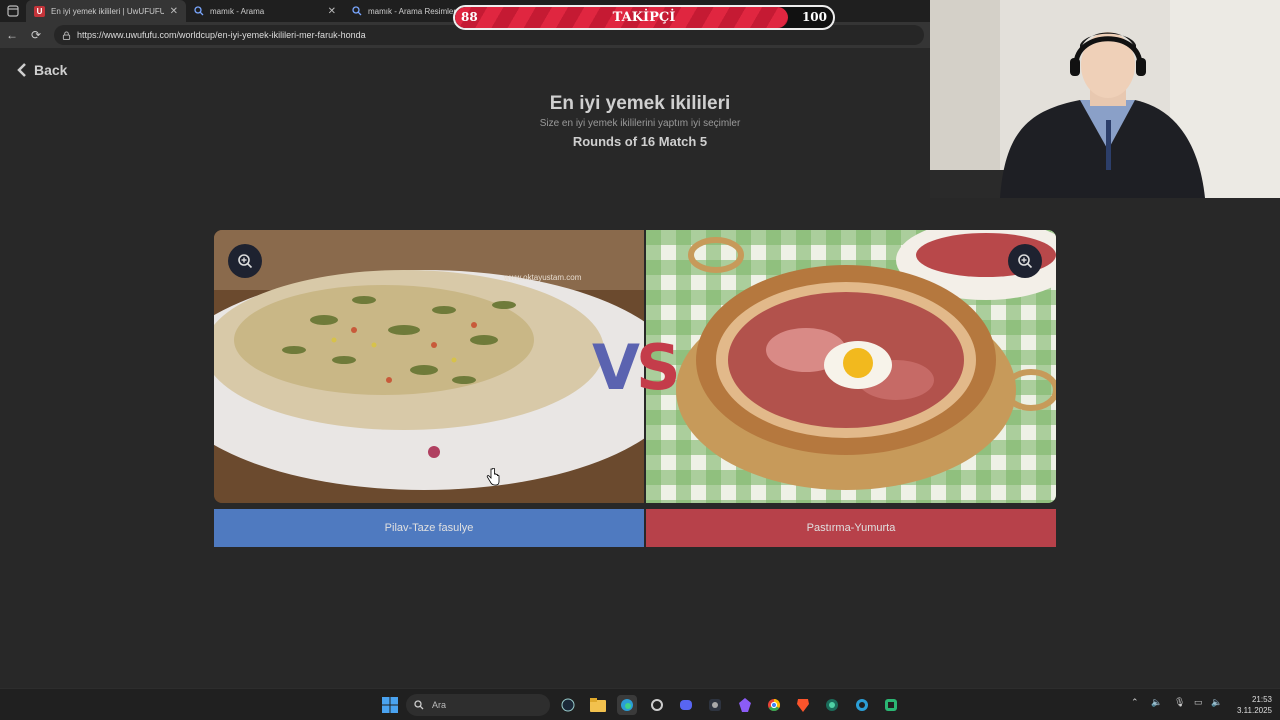 Image resolution: width=1280 pixels, height=720 pixels. I want to click on rice-beans-photo: www.oktayustam.com, so click(429, 366).